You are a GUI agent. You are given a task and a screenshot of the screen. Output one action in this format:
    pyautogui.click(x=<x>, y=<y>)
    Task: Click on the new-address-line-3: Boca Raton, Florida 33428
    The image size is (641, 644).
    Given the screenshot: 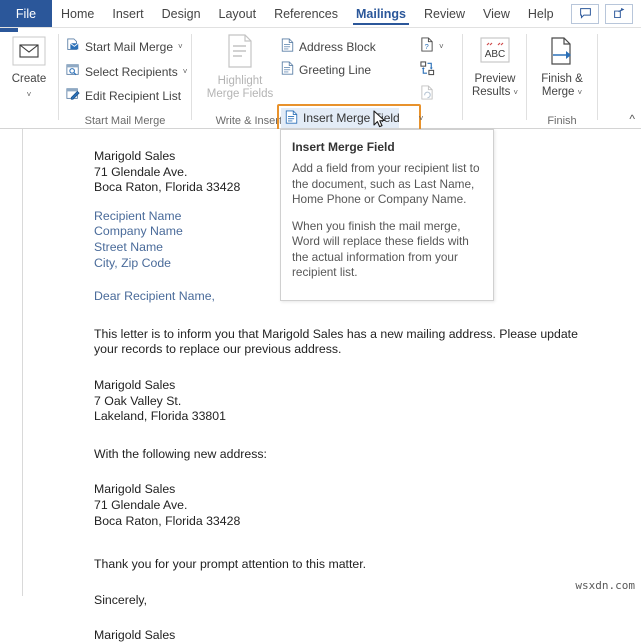 What is the action you would take?
    pyautogui.click(x=354, y=522)
    